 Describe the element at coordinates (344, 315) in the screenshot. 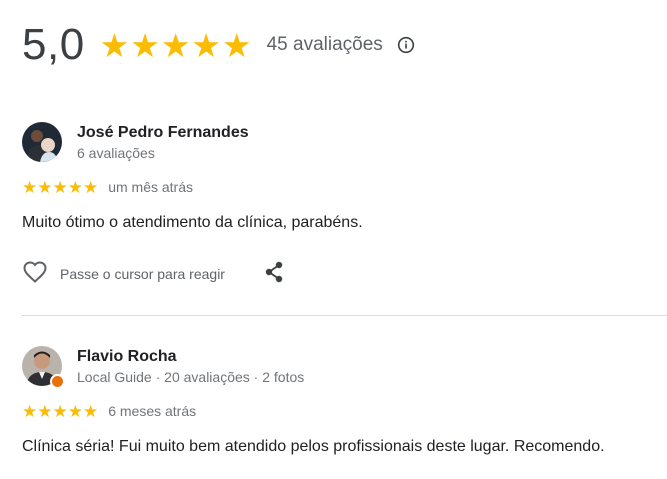

I see `review-divider` at that location.